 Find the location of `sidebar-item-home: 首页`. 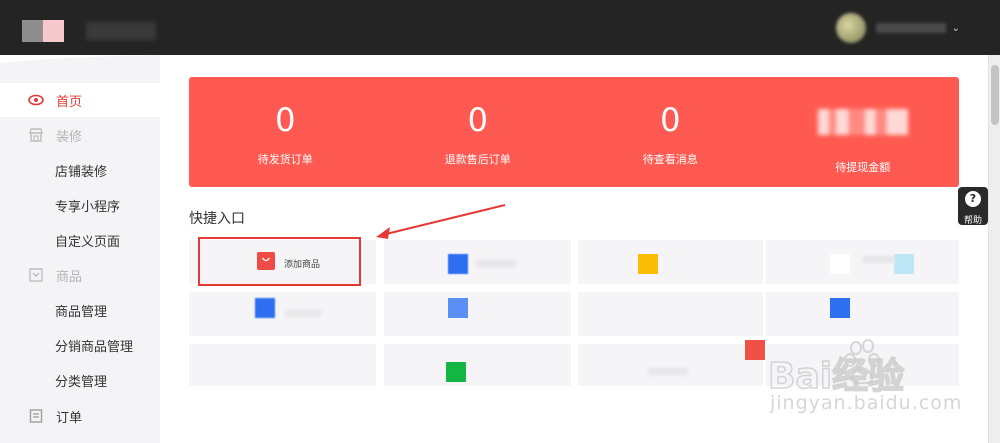

sidebar-item-home: 首页 is located at coordinates (80, 100).